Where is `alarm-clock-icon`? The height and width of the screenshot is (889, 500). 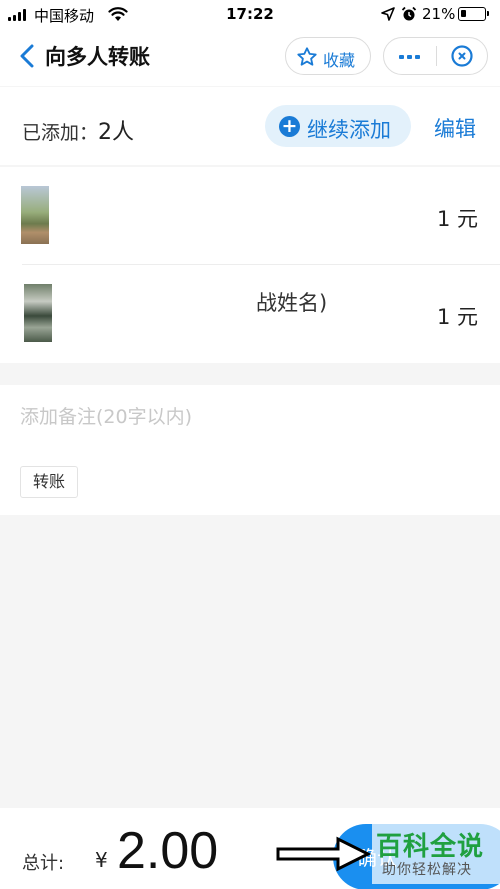
alarm-clock-icon is located at coordinates (409, 13).